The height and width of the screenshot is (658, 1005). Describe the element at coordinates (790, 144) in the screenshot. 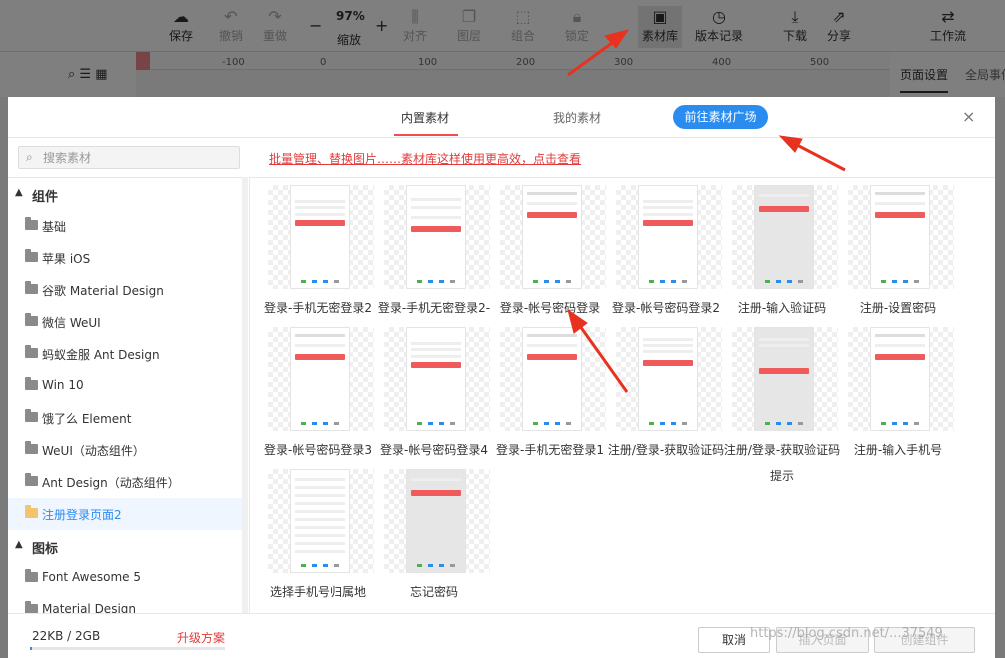

I see `arrow-head` at that location.